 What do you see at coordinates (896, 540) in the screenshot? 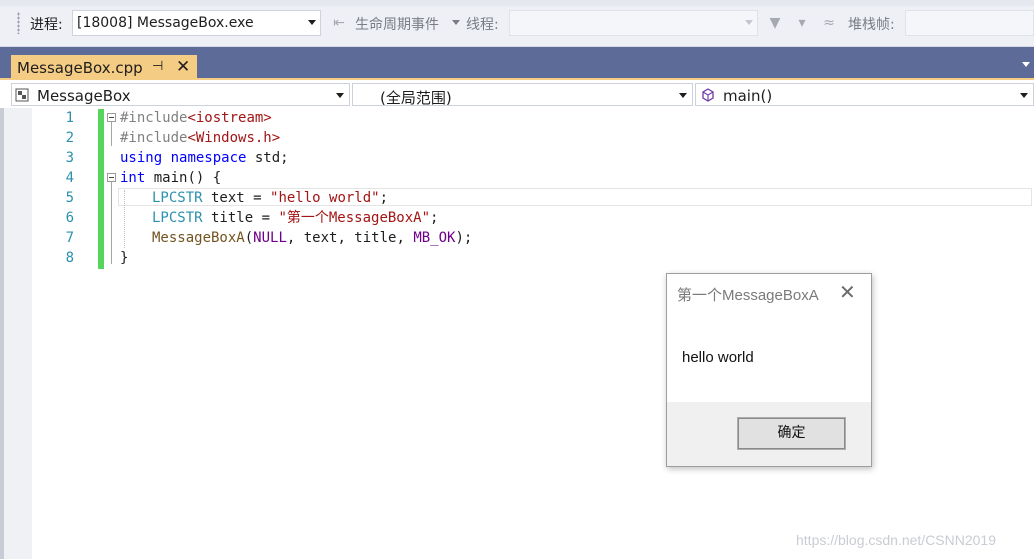
I see `watermark: https://blog.csdn.net/CSNN2019` at bounding box center [896, 540].